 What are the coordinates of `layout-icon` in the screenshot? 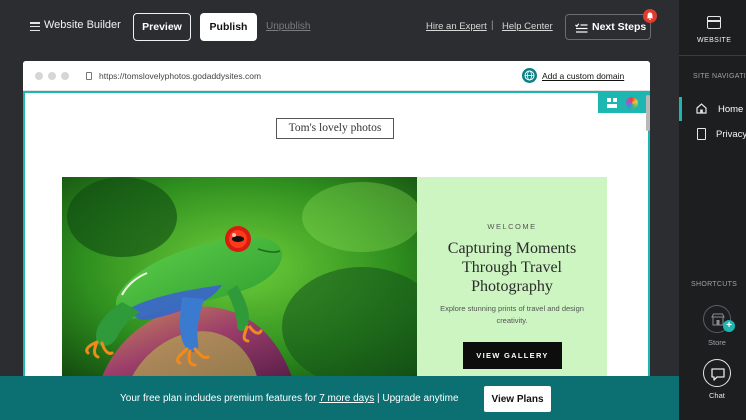 It's located at (612, 103).